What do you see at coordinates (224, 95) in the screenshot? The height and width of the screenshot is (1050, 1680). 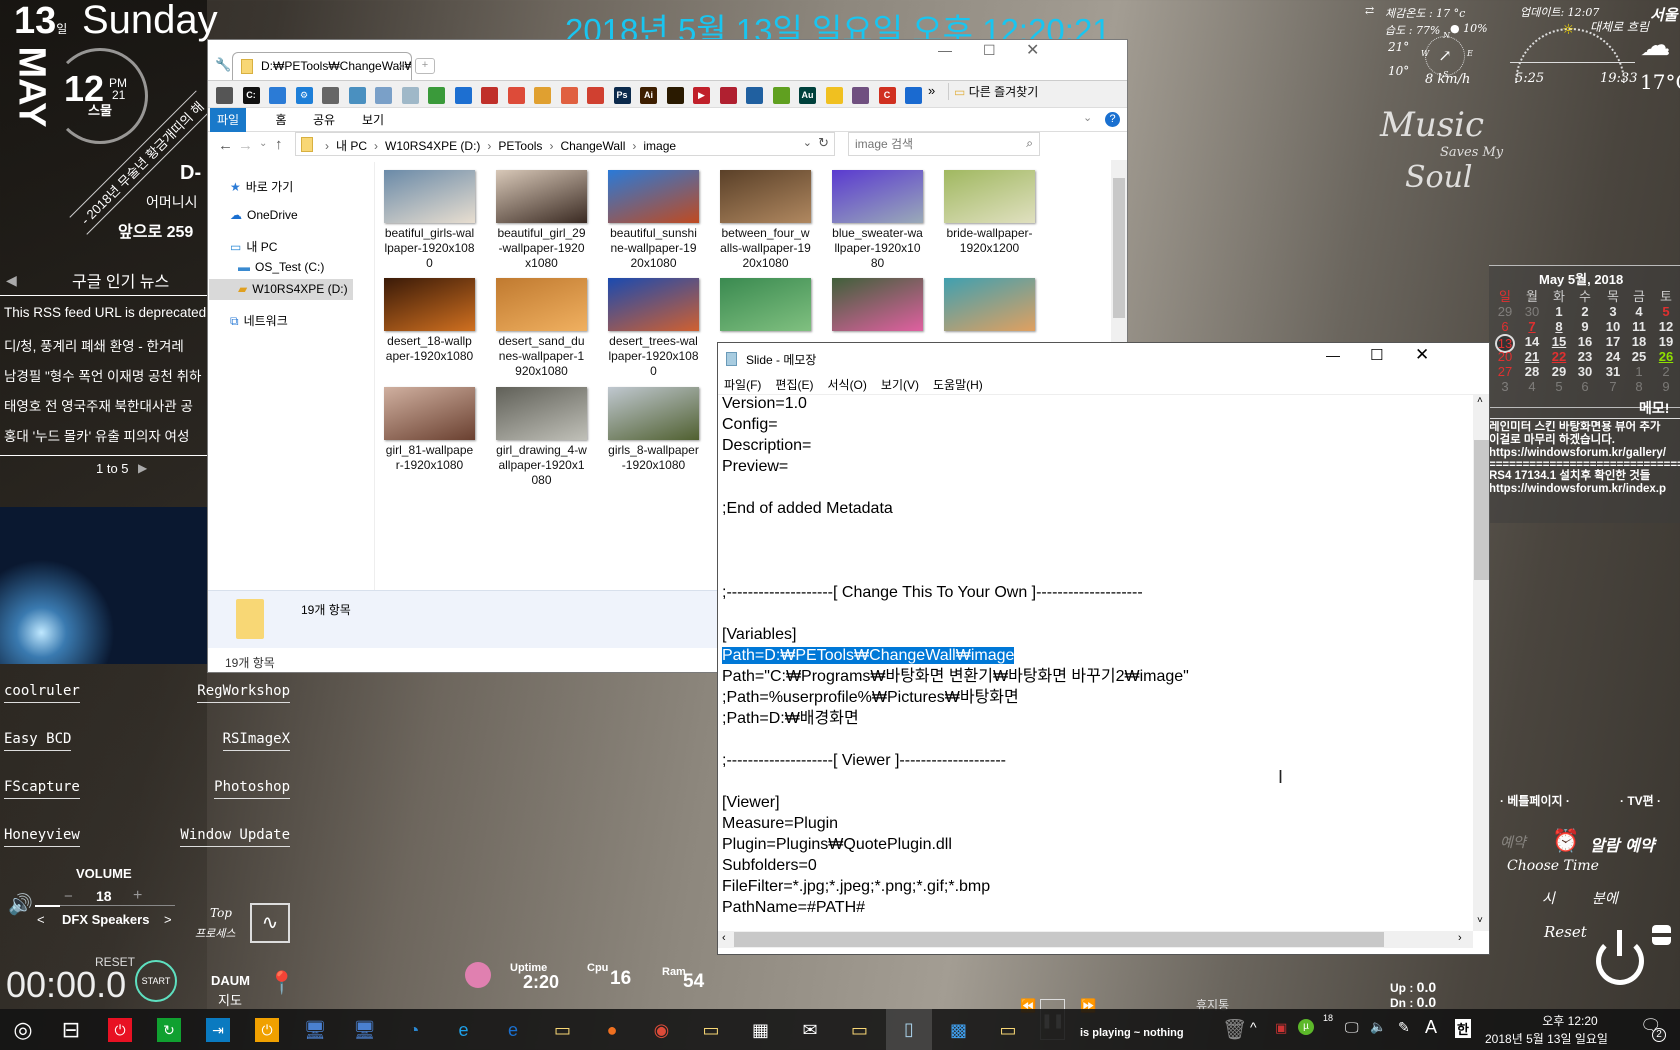 I see `calculator-icon` at bounding box center [224, 95].